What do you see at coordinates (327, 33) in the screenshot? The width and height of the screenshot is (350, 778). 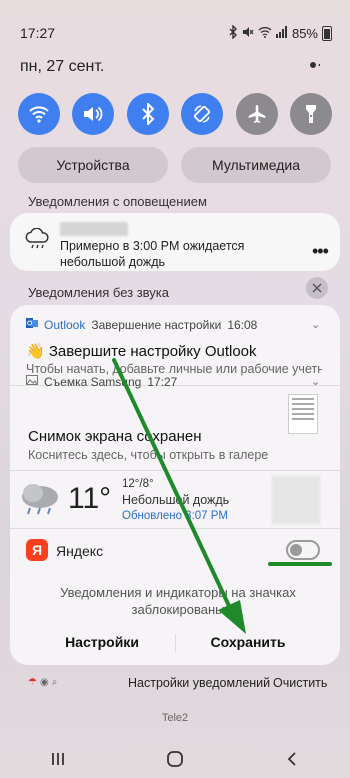 I see `battery-icon` at bounding box center [327, 33].